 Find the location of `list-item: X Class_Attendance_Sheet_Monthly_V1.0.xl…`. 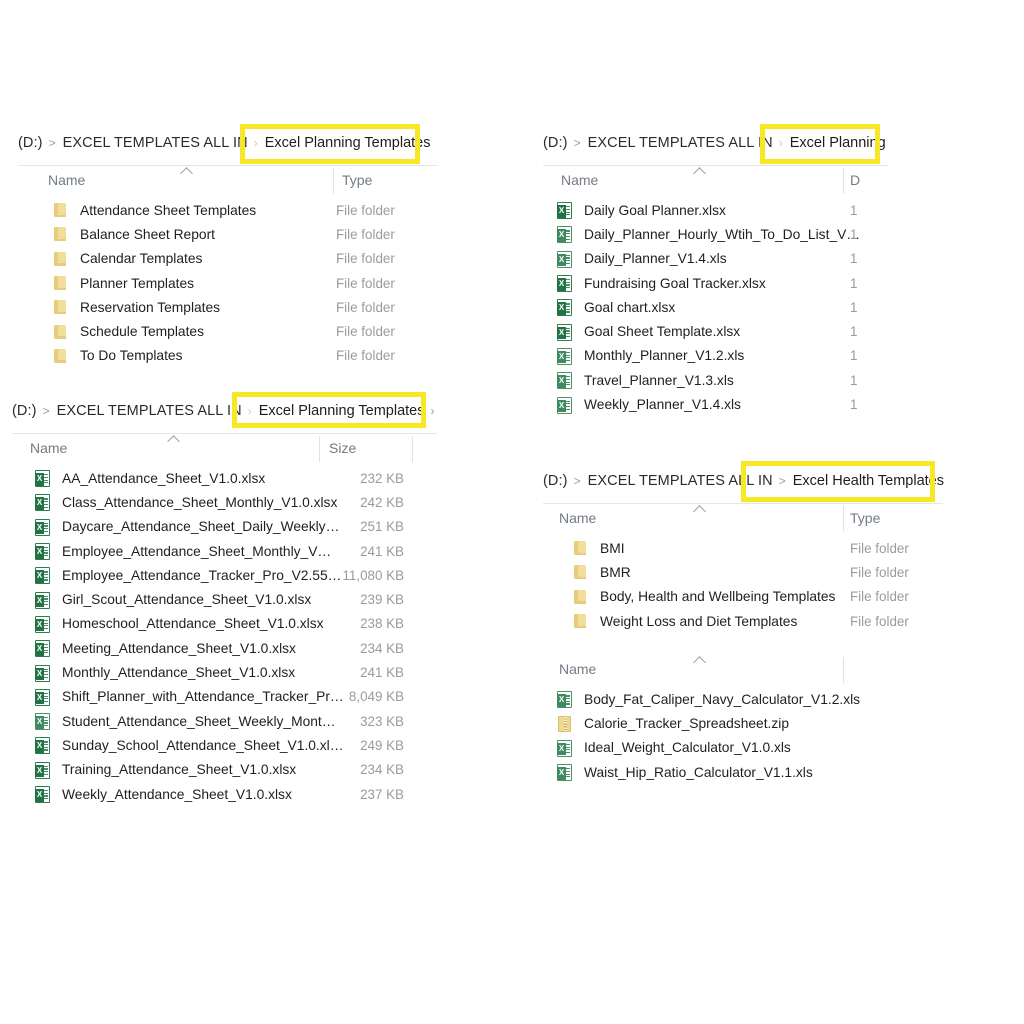

list-item: X Class_Attendance_Sheet_Monthly_V1.0.xl… is located at coordinates (224, 502).